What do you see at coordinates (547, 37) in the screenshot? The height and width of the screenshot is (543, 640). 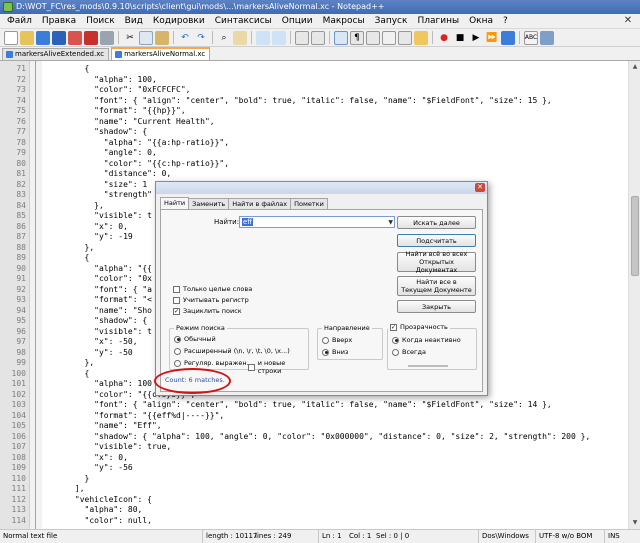 I see `plugin-icon` at bounding box center [547, 37].